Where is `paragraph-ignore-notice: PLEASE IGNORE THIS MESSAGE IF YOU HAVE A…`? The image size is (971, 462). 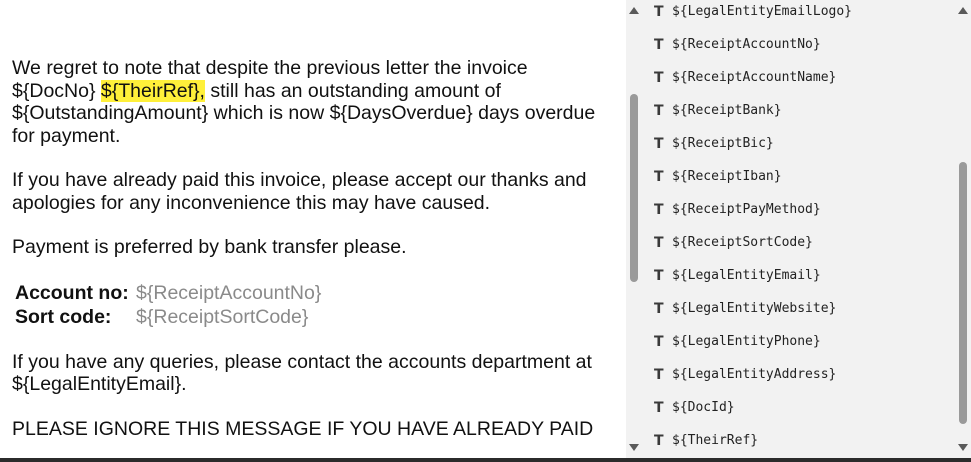 paragraph-ignore-notice: PLEASE IGNORE THIS MESSAGE IF YOU HAVE A… is located at coordinates (303, 428).